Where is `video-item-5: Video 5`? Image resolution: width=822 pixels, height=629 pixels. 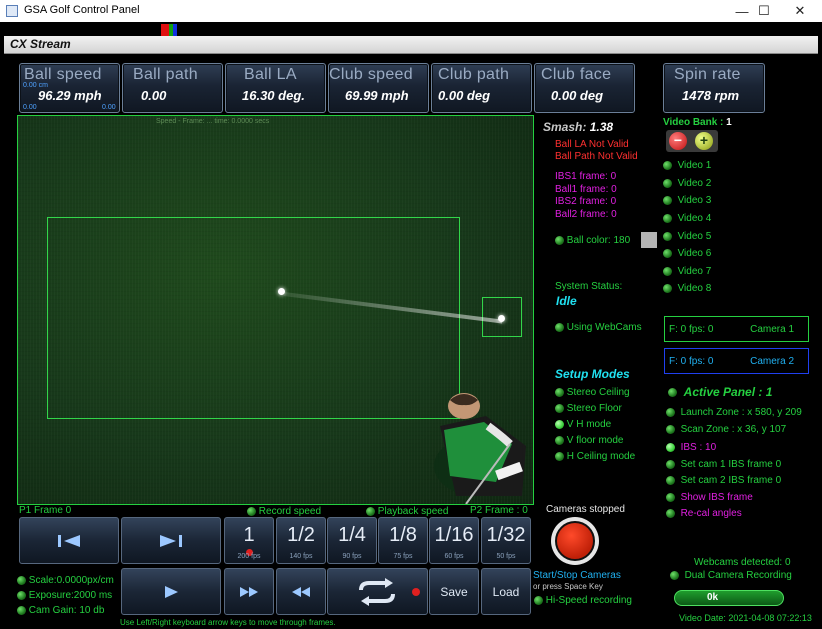
video-item-5: Video 5 is located at coordinates (687, 236).